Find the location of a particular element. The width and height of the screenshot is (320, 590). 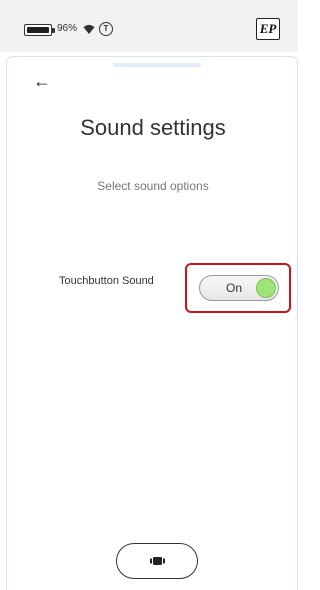

page-title: Sound settings is located at coordinates (153, 127).